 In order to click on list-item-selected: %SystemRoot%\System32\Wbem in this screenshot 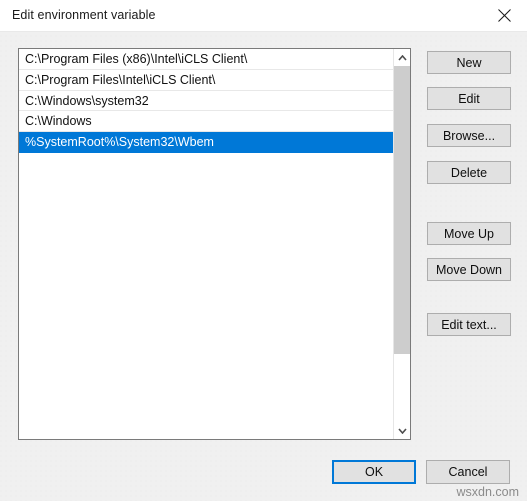, I will do `click(206, 142)`.